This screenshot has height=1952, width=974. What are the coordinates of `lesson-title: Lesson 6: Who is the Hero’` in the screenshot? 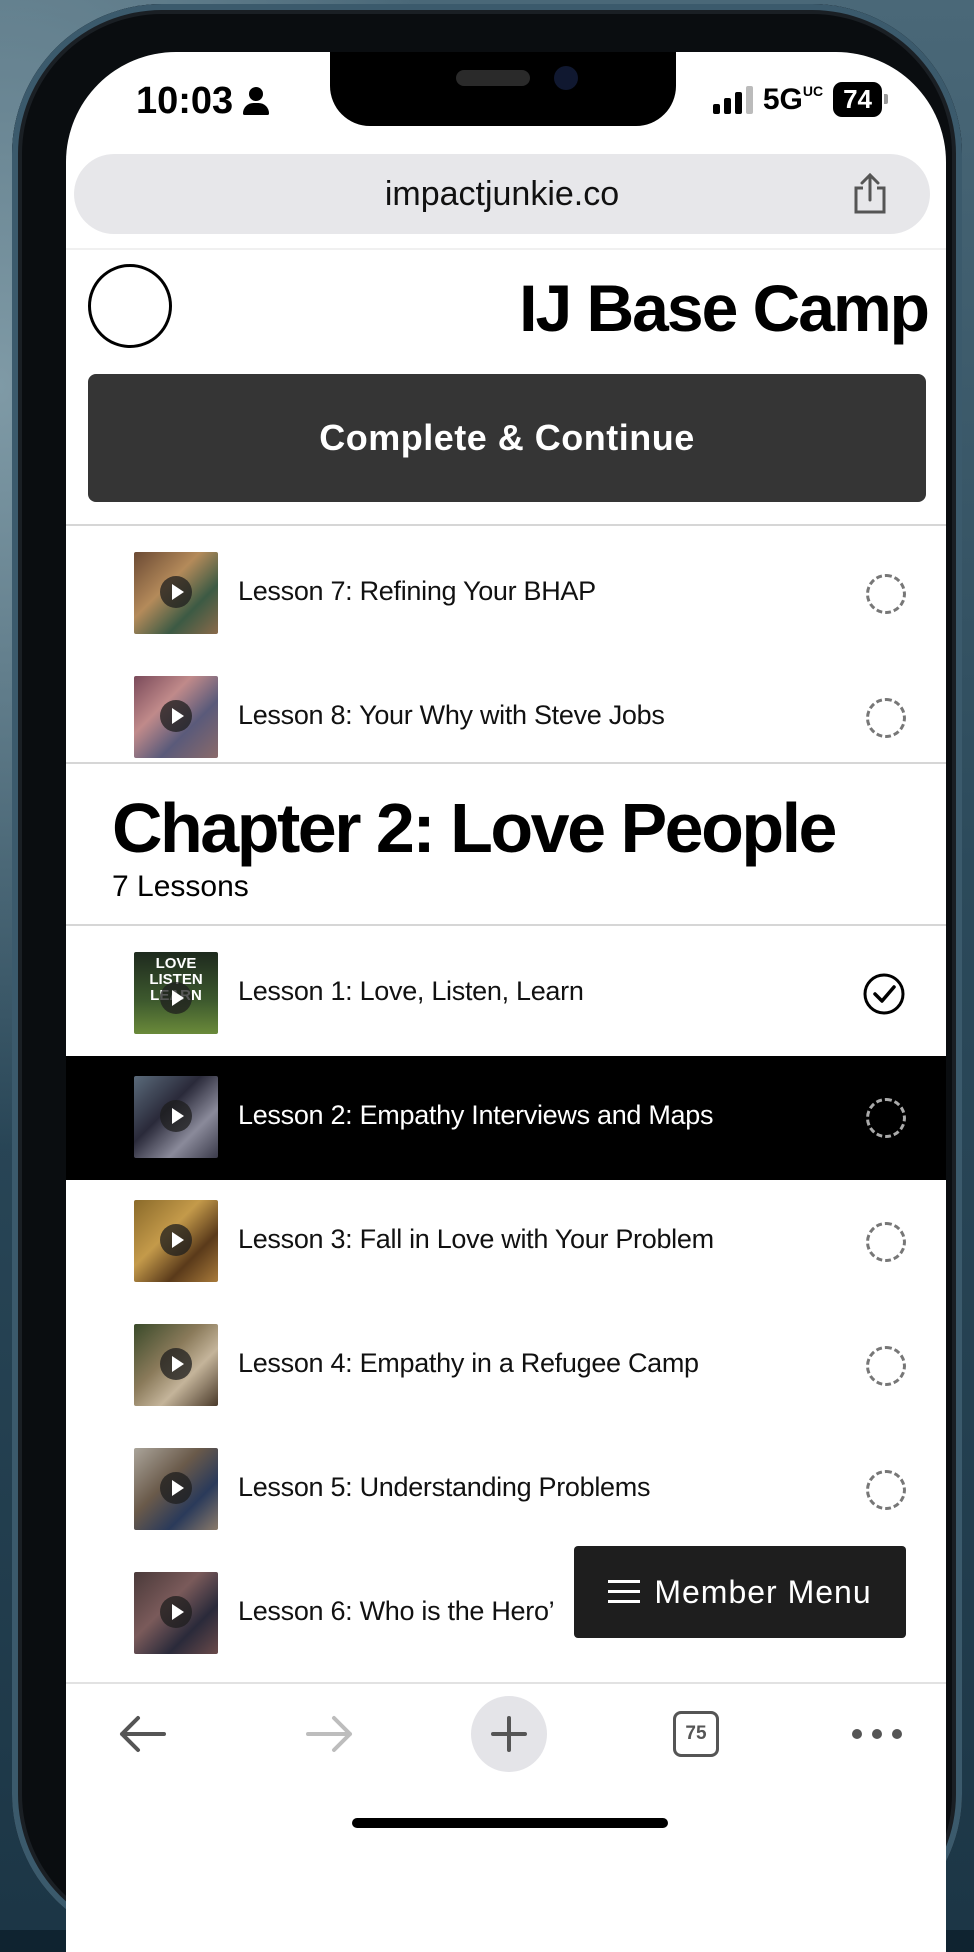 It's located at (396, 1611).